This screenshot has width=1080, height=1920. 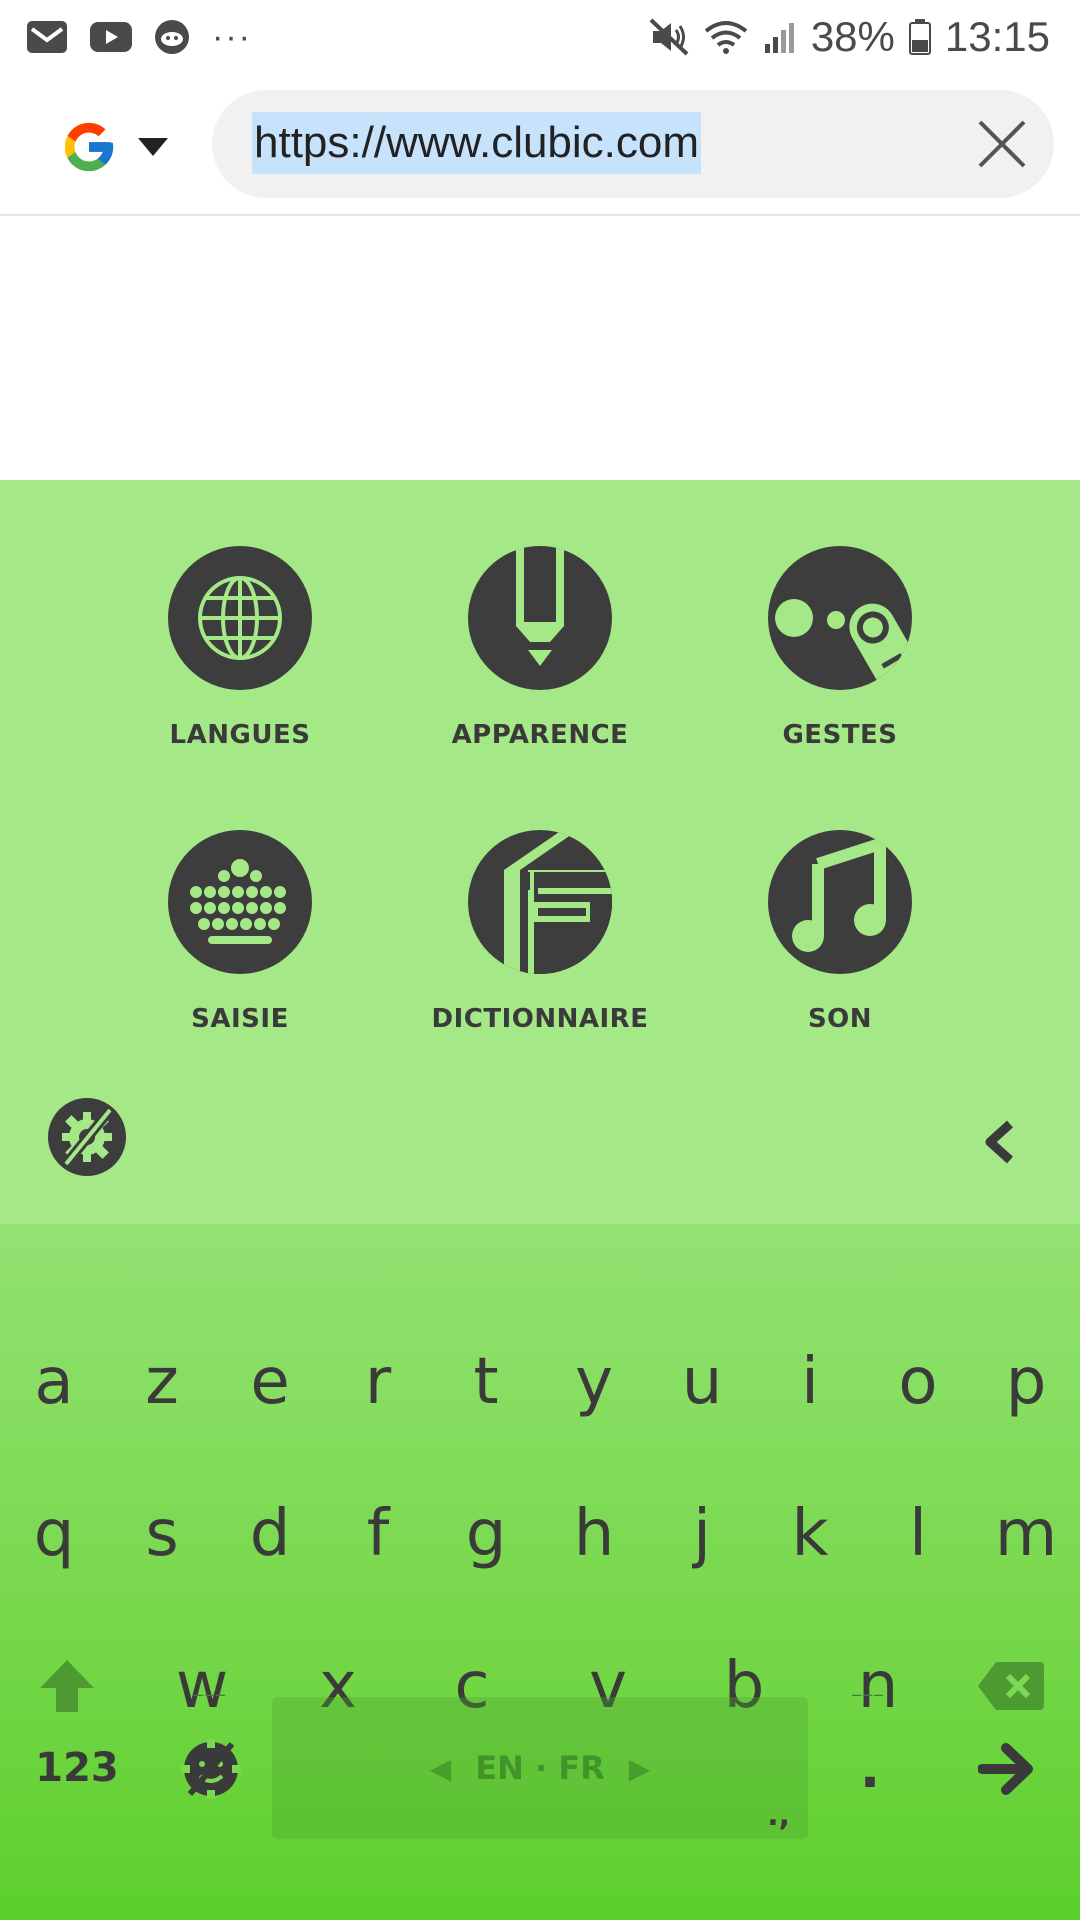 What do you see at coordinates (840, 735) in the screenshot?
I see `tile-label: GESTES` at bounding box center [840, 735].